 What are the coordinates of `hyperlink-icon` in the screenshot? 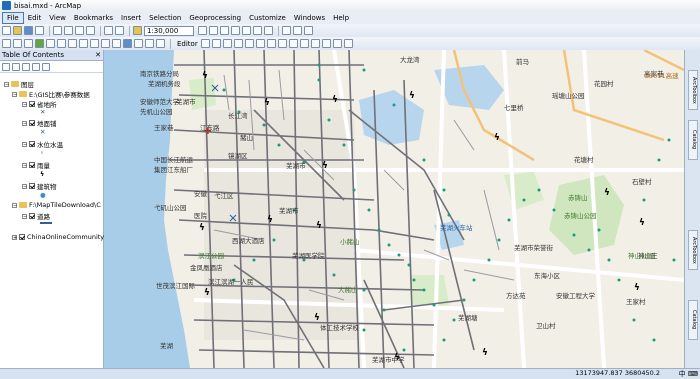 It's located at (160, 43).